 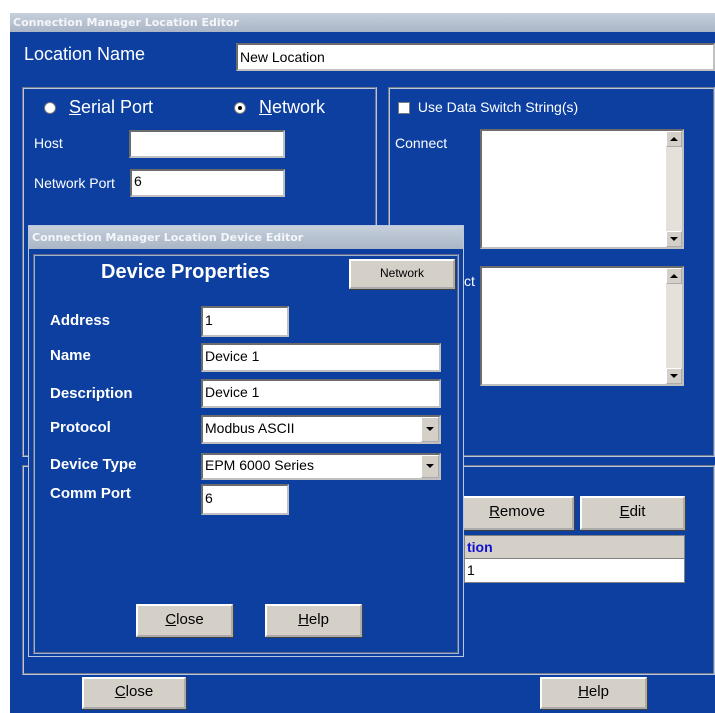 What do you see at coordinates (50, 108) in the screenshot?
I see `serial-port-radio` at bounding box center [50, 108].